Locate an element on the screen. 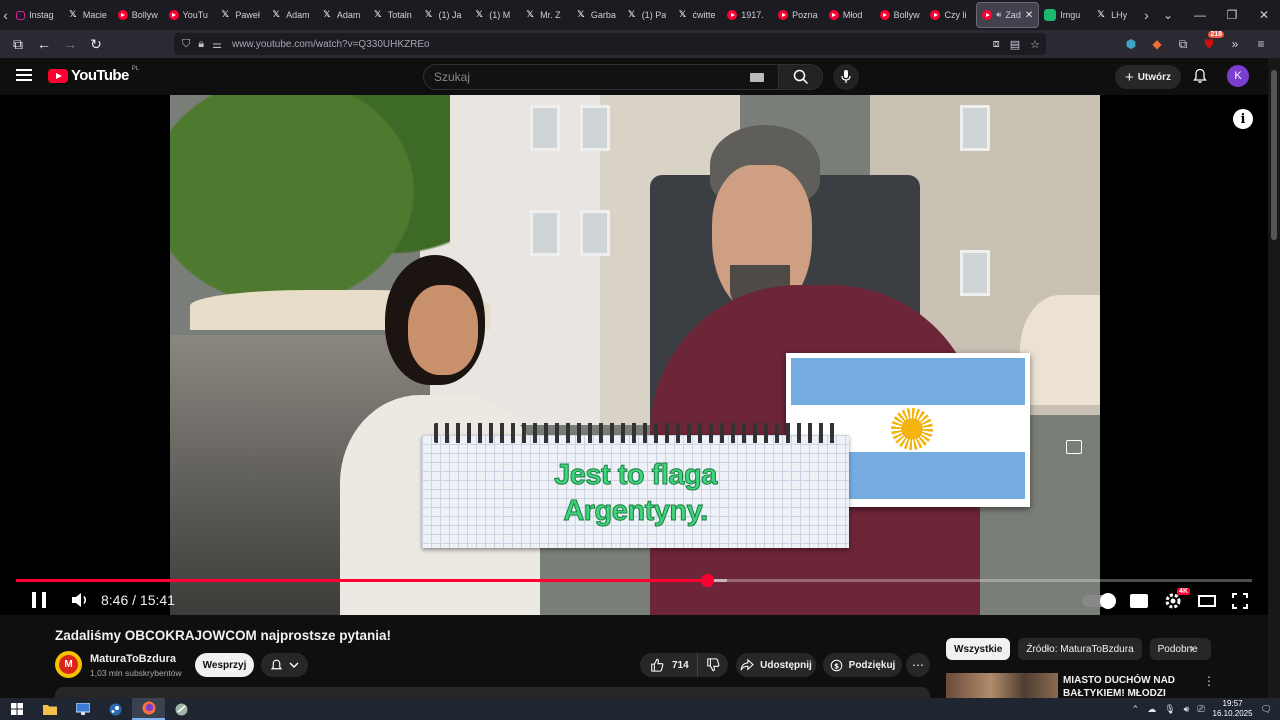 The width and height of the screenshot is (1280, 720). extensions-puzzle-icon: ⧉ is located at coordinates (1183, 44).